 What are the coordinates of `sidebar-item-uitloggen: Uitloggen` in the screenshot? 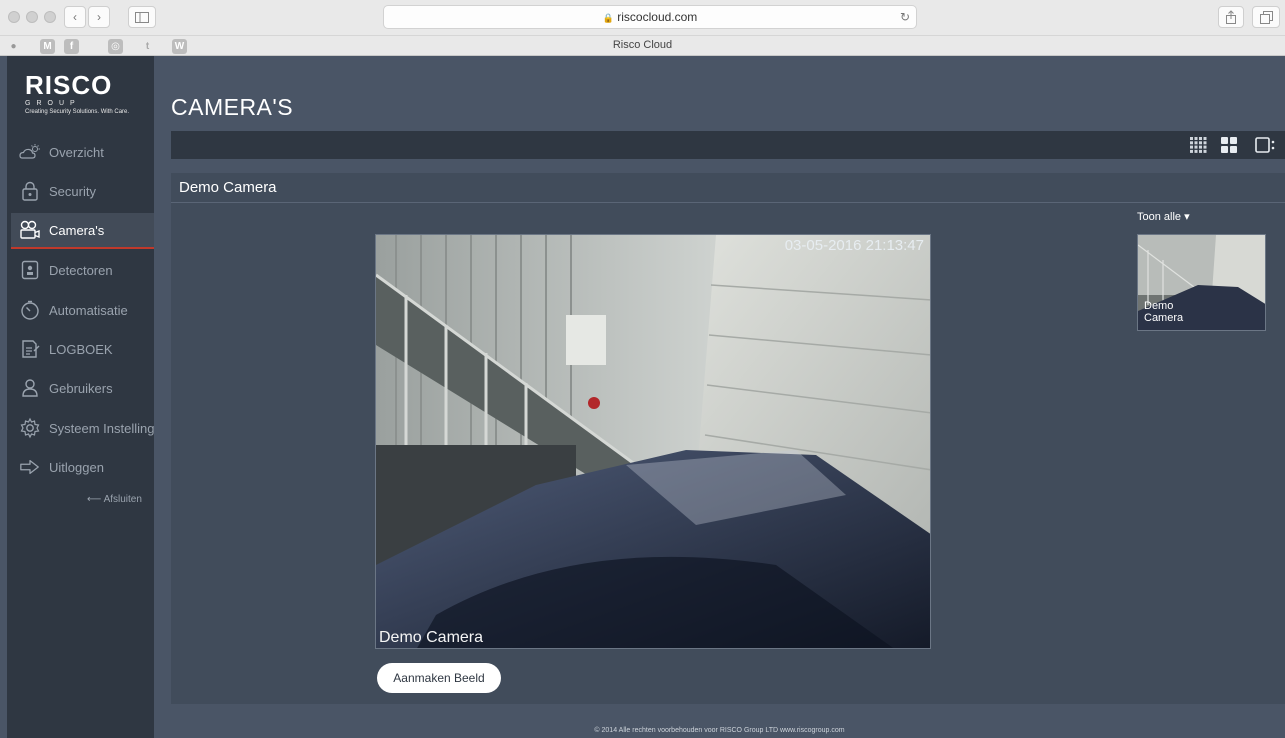 It's located at (82, 467).